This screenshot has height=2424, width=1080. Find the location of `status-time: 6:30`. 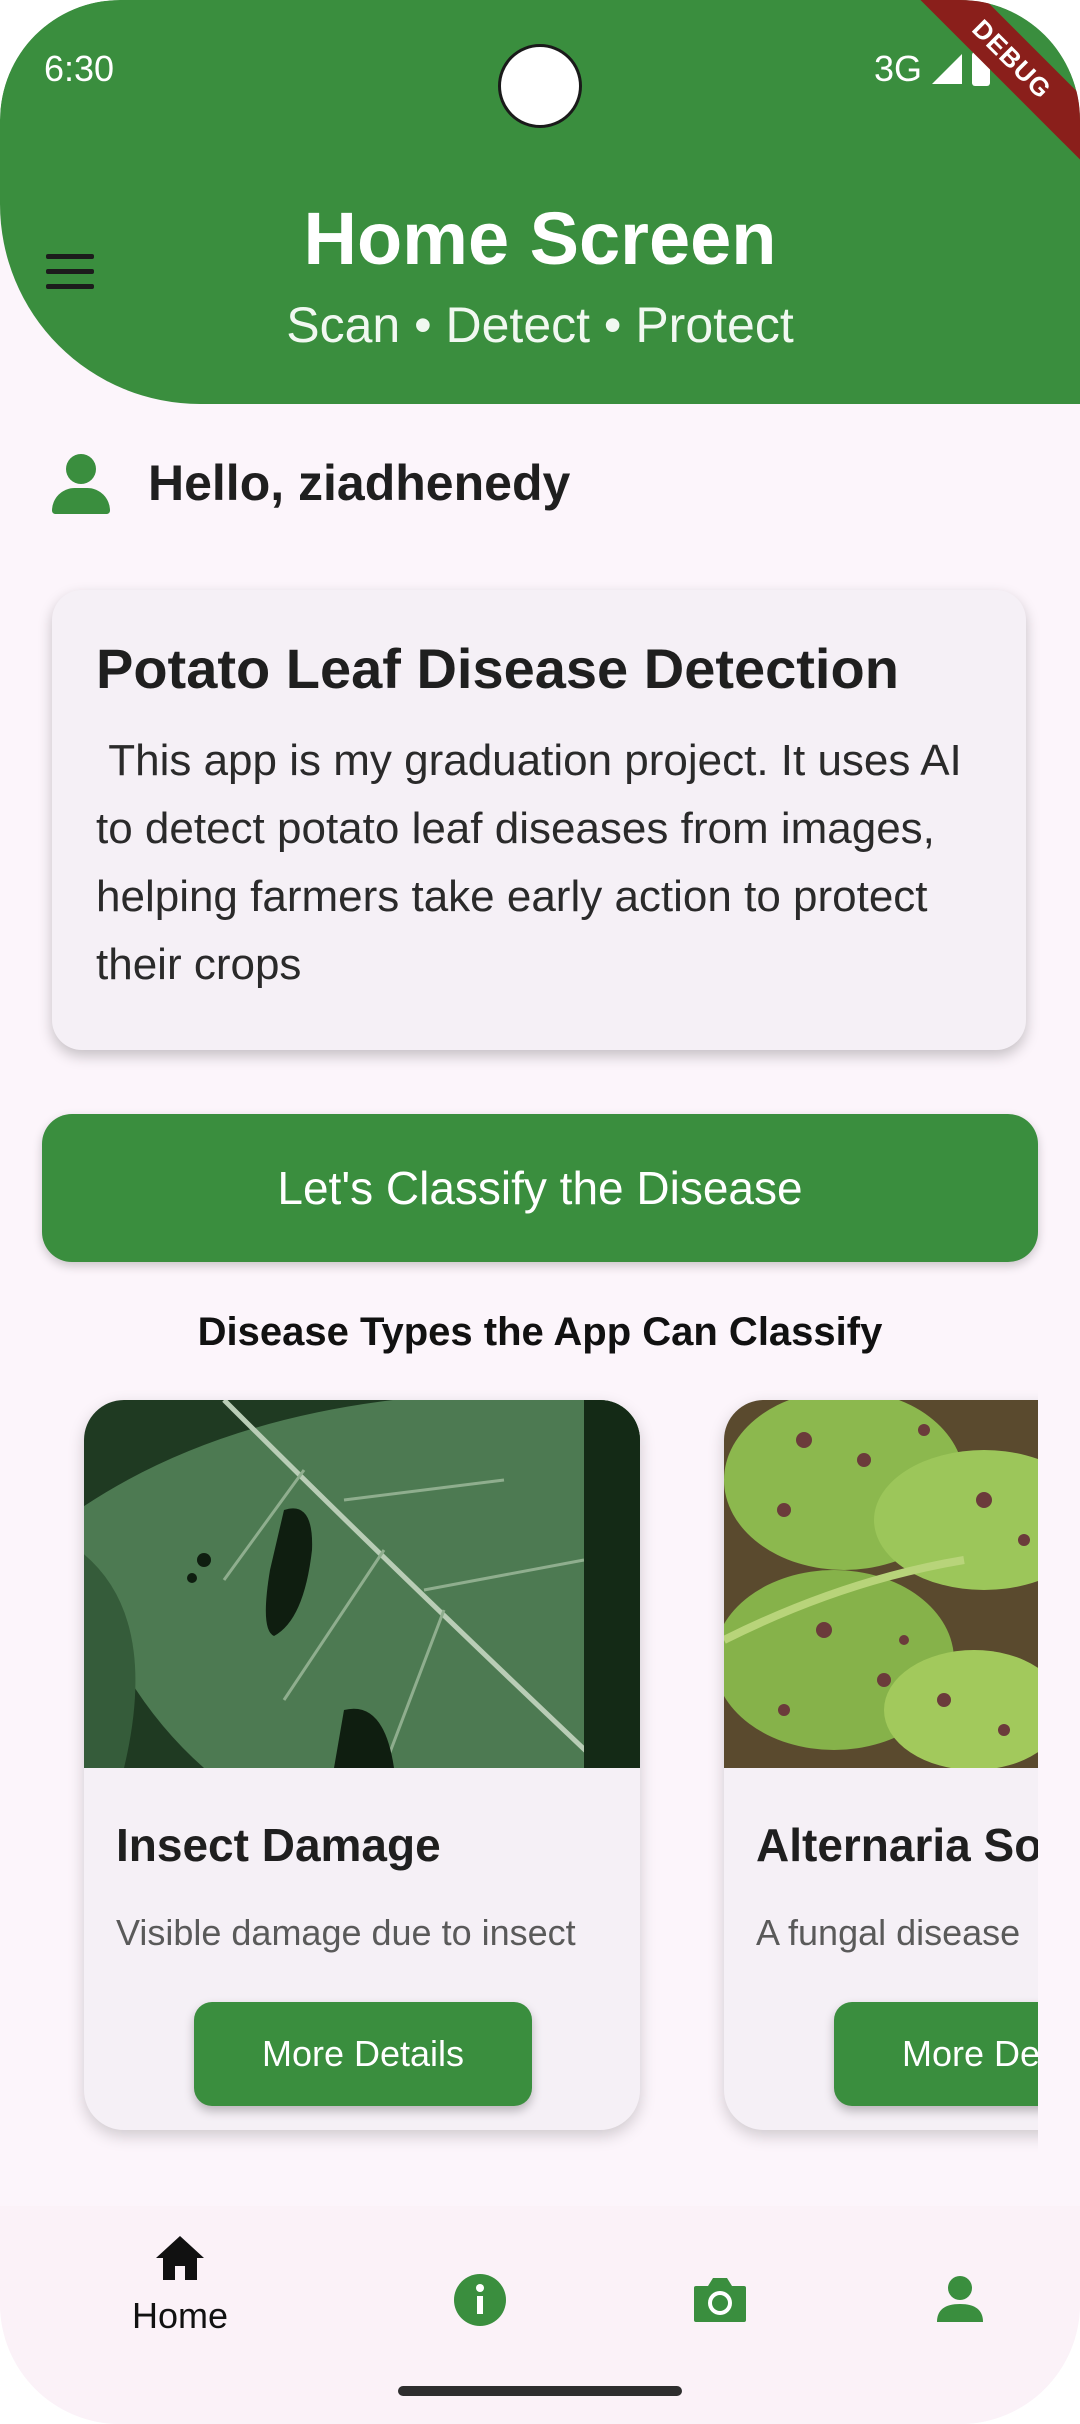

status-time: 6:30 is located at coordinates (79, 68).